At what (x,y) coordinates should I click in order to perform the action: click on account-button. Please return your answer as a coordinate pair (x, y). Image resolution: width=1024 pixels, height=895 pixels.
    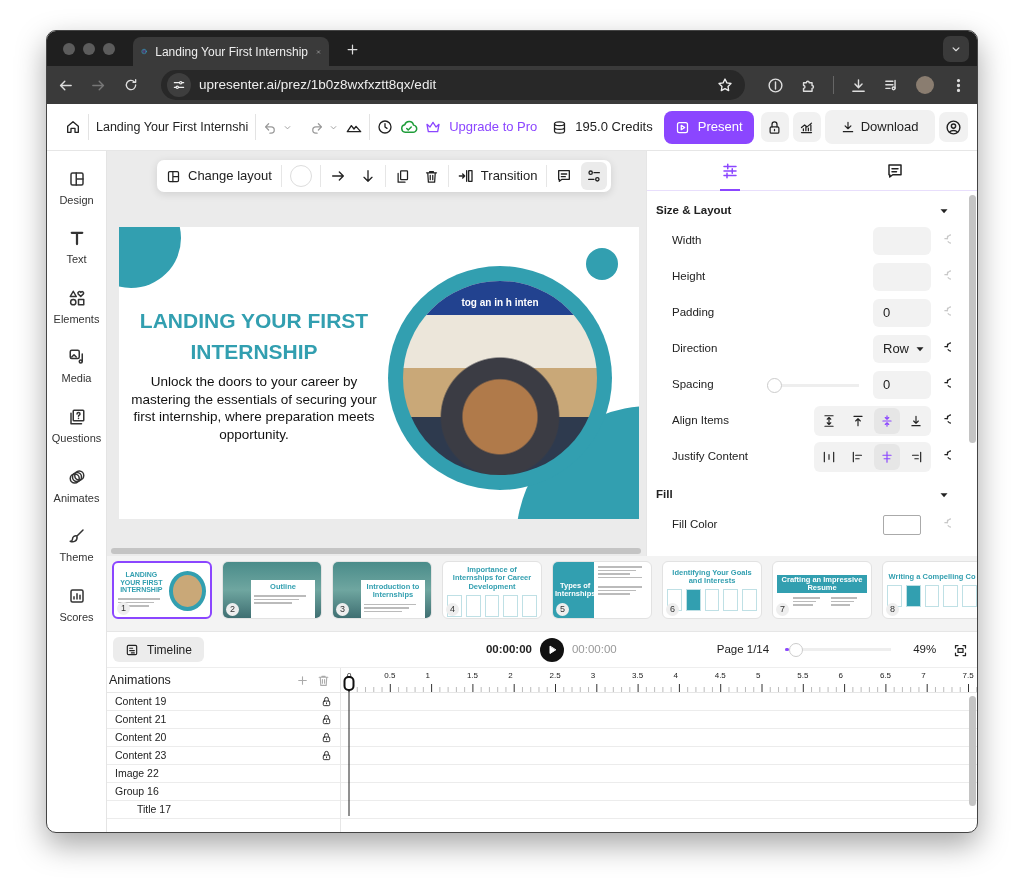
    Looking at the image, I should click on (953, 127).